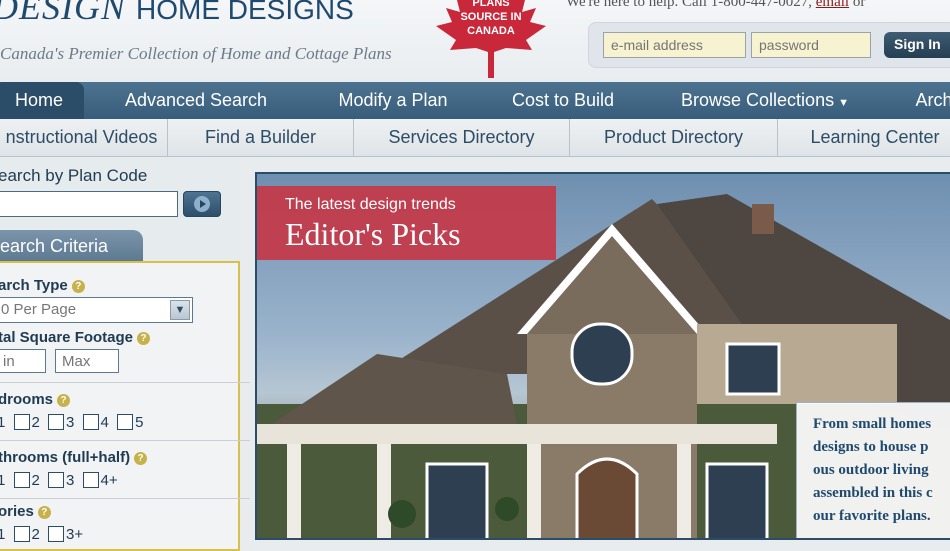 The image size is (950, 551). I want to click on subnav-services-directory: Services Directory, so click(462, 138).